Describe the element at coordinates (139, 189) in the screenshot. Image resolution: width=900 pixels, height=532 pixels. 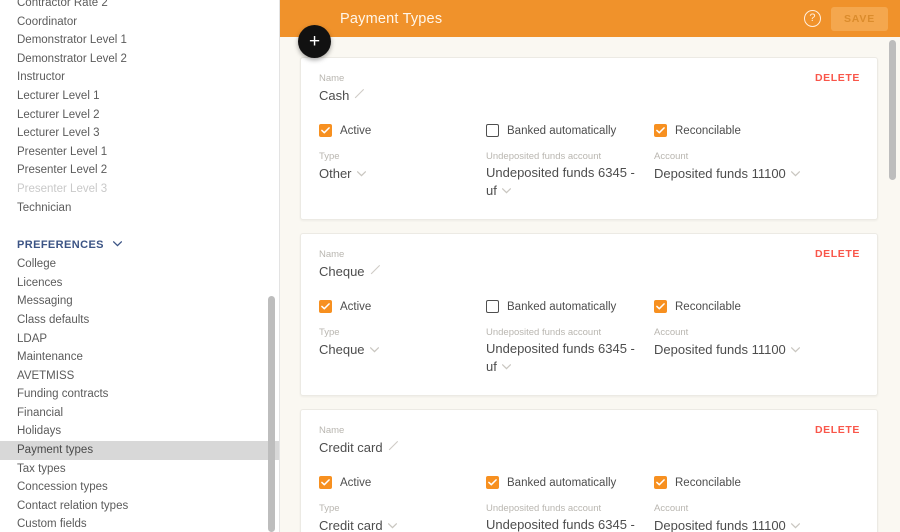
I see `sidebar-item-presenter-level-3: Presenter Level 3` at that location.